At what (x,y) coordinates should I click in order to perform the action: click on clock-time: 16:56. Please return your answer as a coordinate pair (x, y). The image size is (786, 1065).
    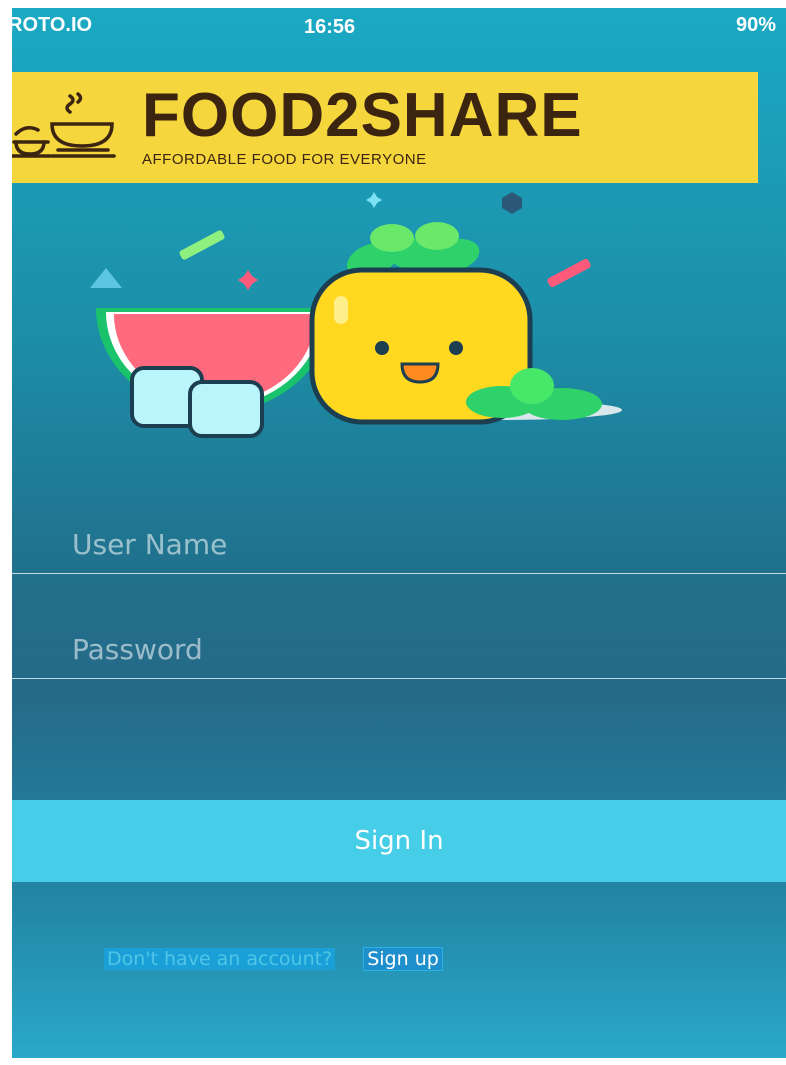
    Looking at the image, I should click on (330, 27).